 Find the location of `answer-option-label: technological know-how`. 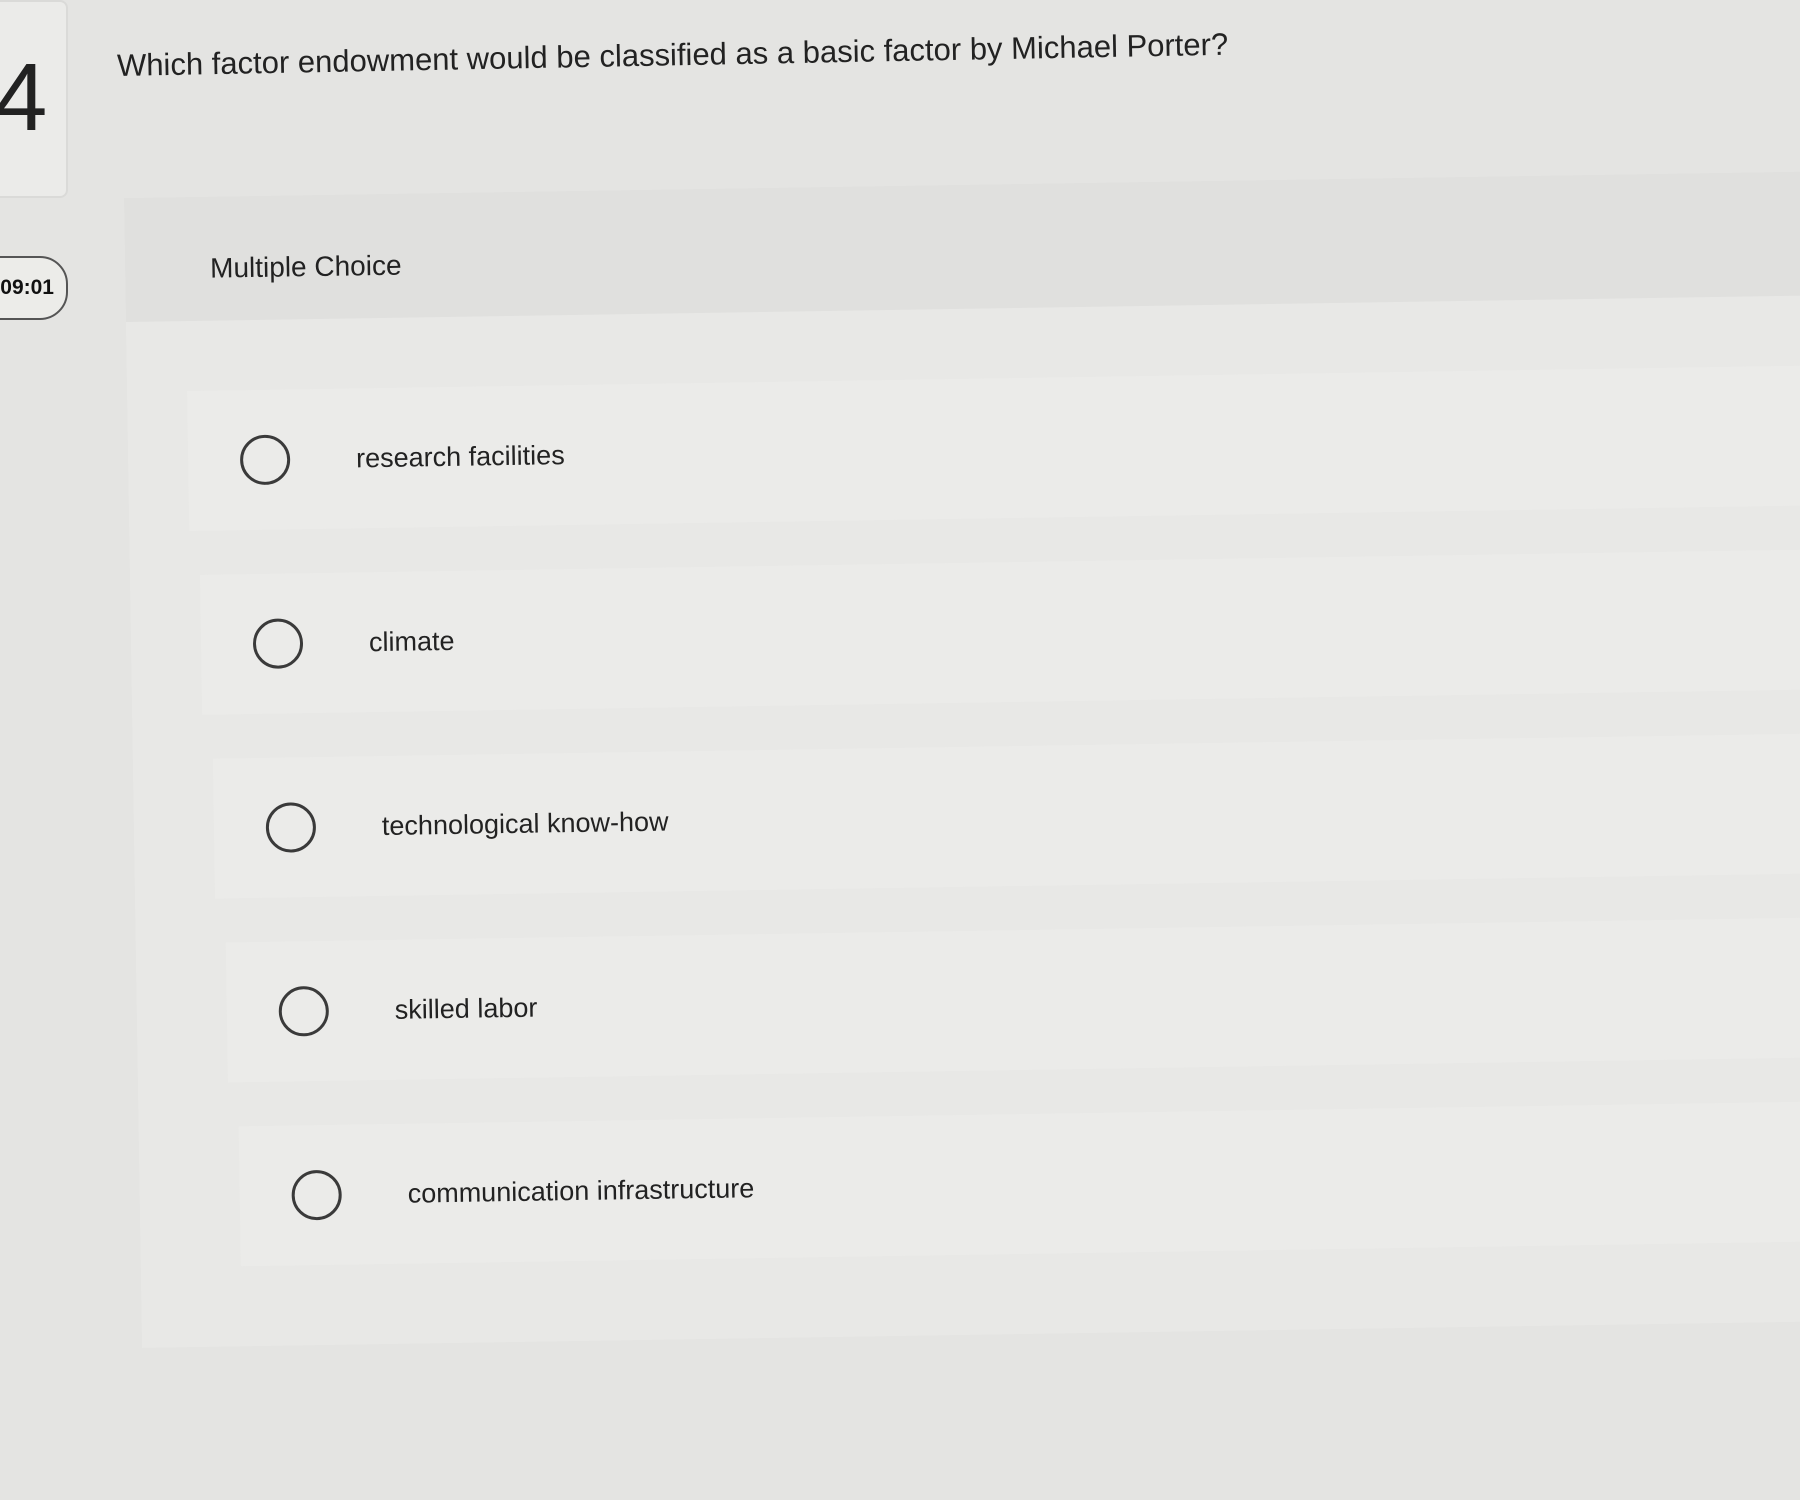

answer-option-label: technological know-how is located at coordinates (525, 823).